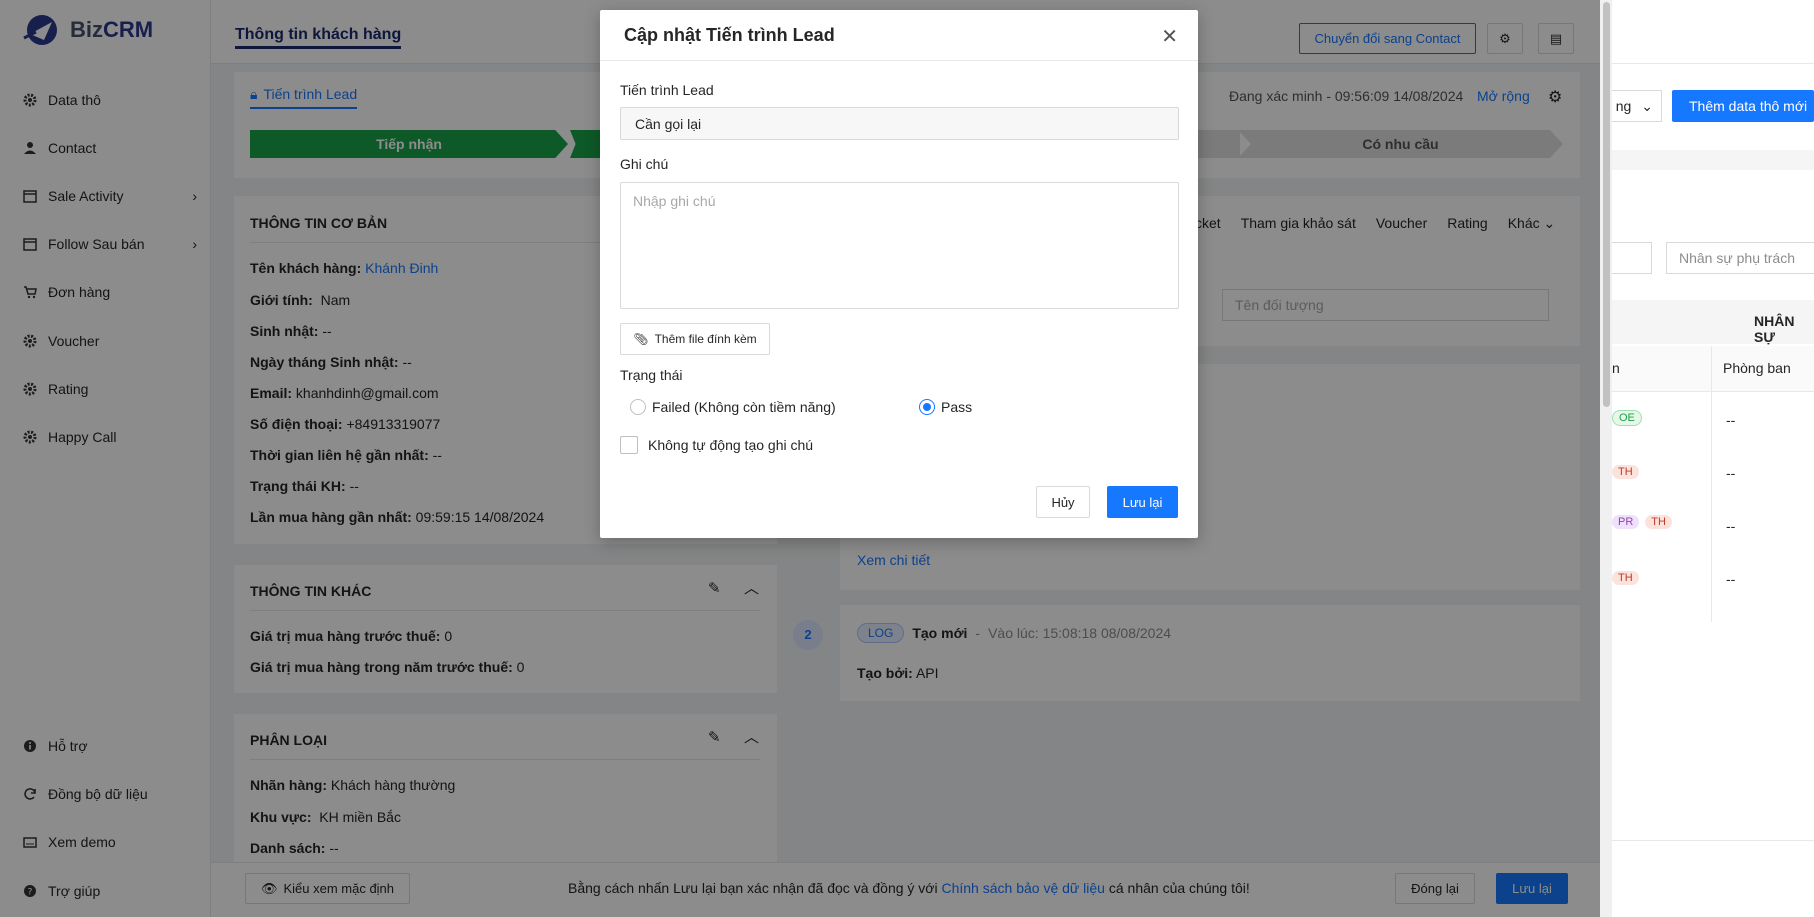  I want to click on chevron-down-icon: ⌄, so click(1647, 105).